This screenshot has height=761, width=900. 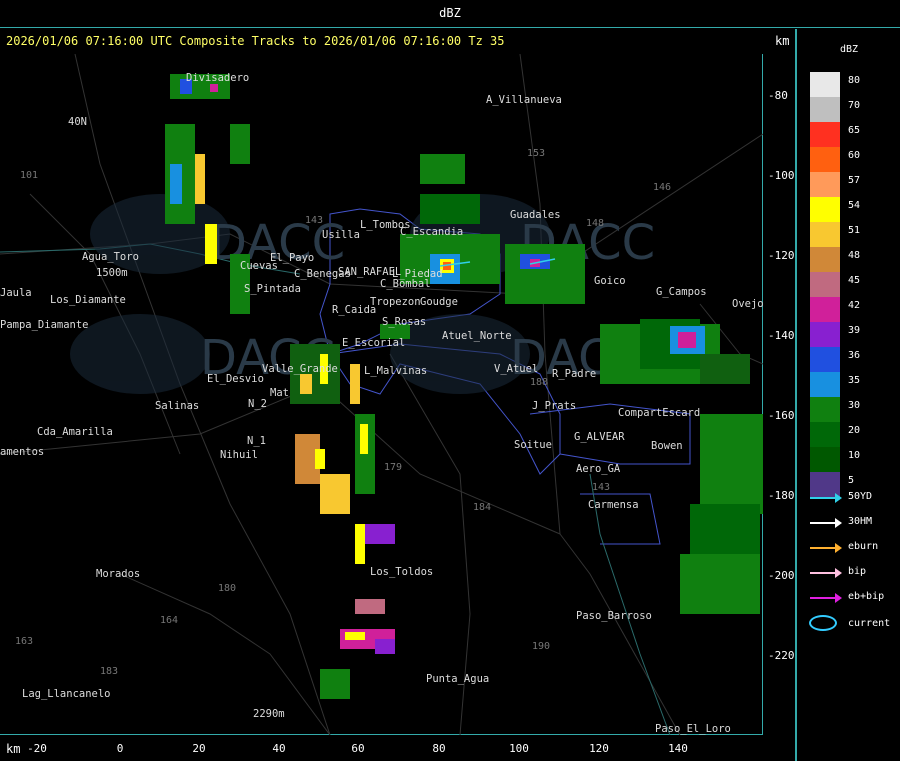 What do you see at coordinates (854, 380) in the screenshot?
I see `legend-swatch-label: 35` at bounding box center [854, 380].